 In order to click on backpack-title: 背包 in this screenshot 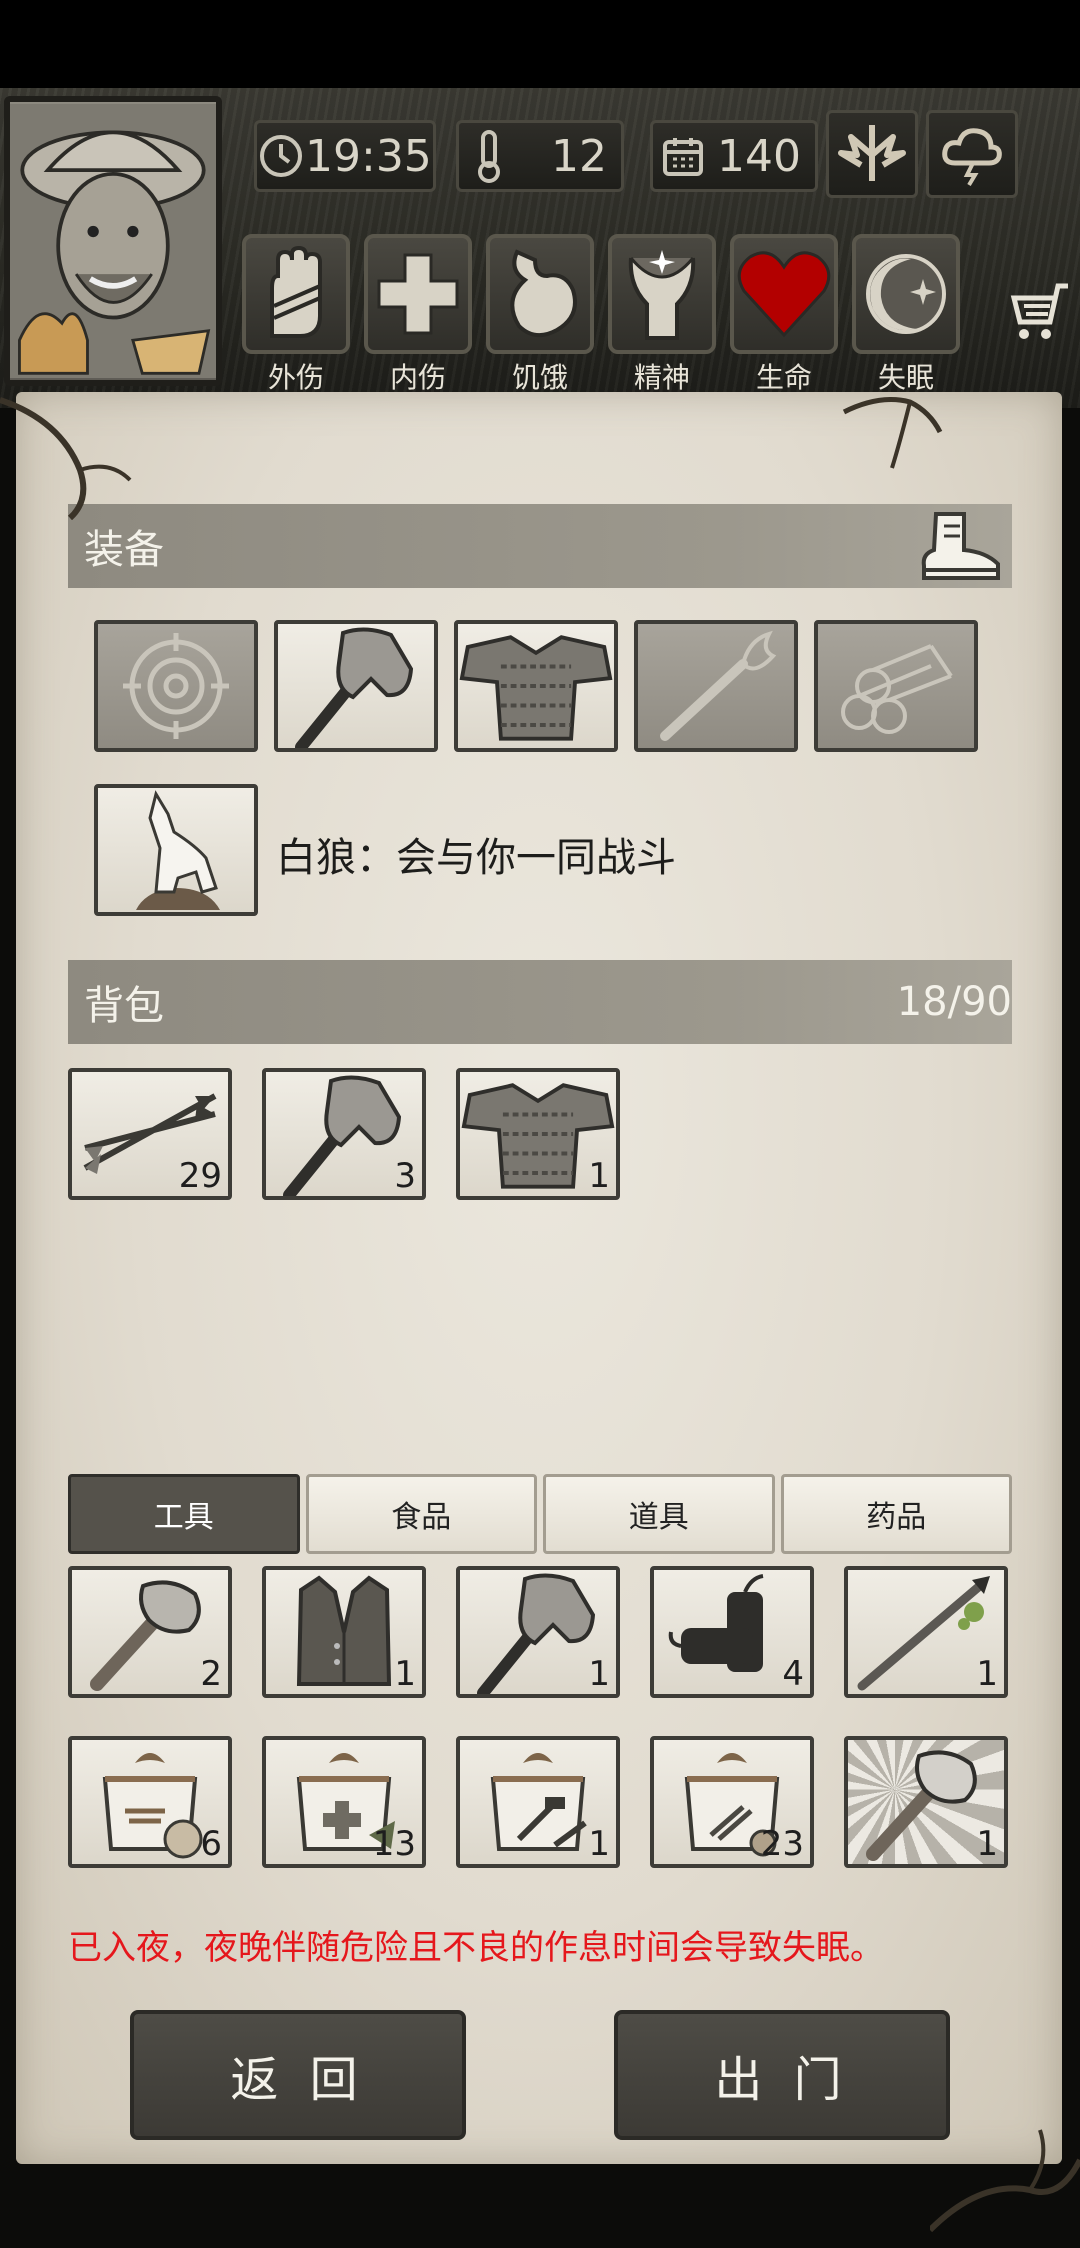, I will do `click(124, 1006)`.